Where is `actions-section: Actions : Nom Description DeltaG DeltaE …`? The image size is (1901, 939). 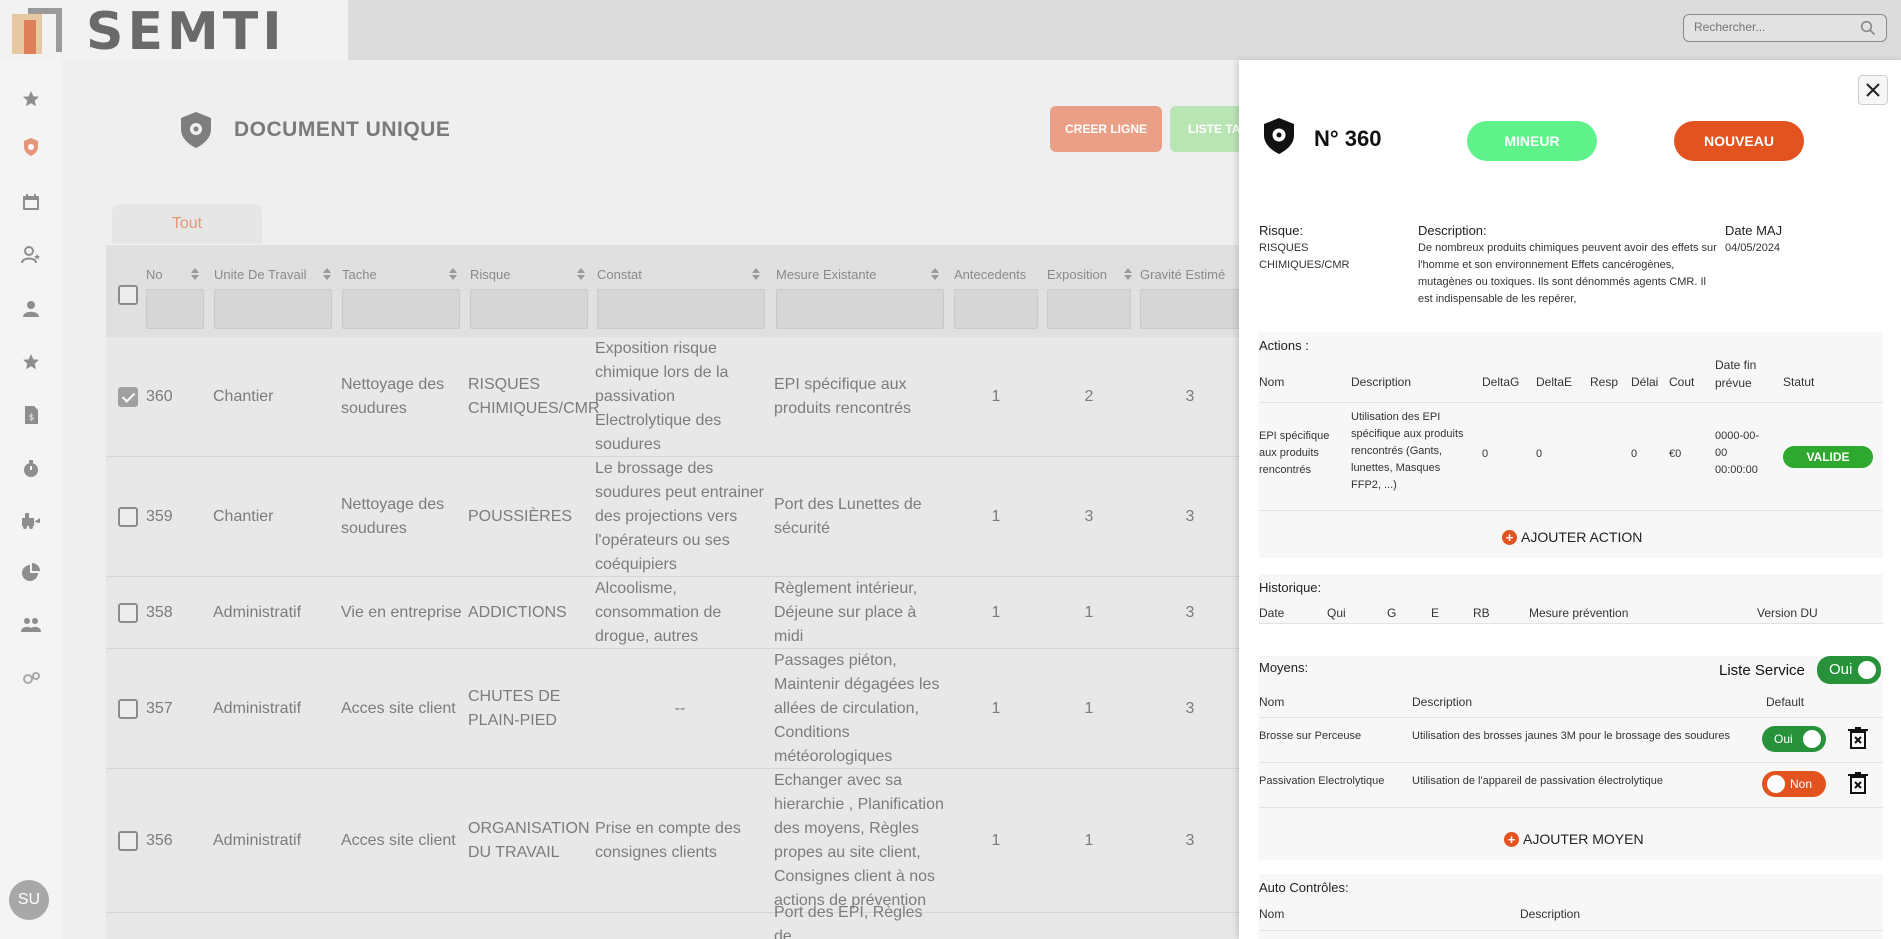
actions-section: Actions : Nom Description DeltaG DeltaE … is located at coordinates (1571, 445).